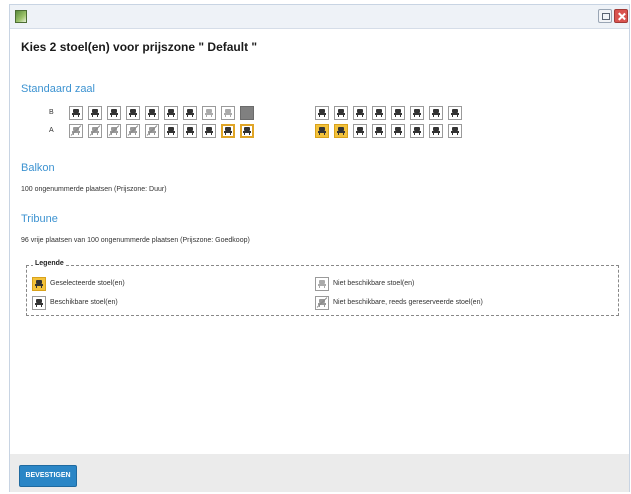 This screenshot has width=631, height=494. I want to click on seat-icon-selected, so click(39, 284).